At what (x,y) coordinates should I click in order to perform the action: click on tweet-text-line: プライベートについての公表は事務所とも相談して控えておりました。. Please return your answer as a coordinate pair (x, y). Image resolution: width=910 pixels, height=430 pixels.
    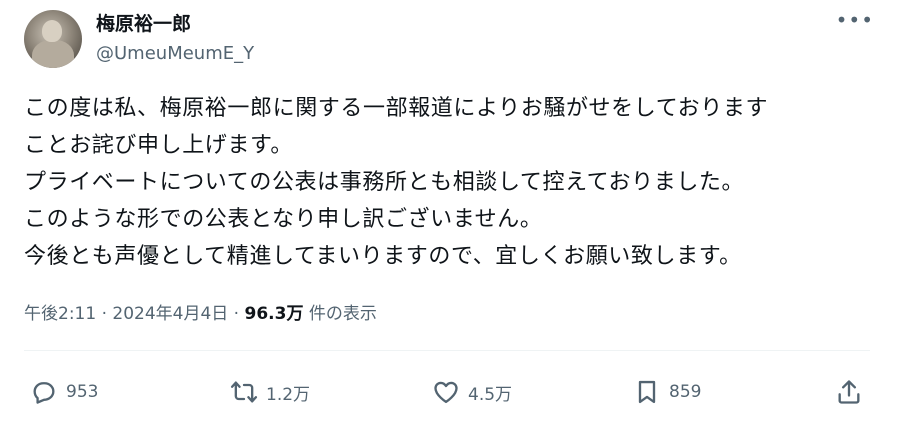
    Looking at the image, I should click on (384, 182).